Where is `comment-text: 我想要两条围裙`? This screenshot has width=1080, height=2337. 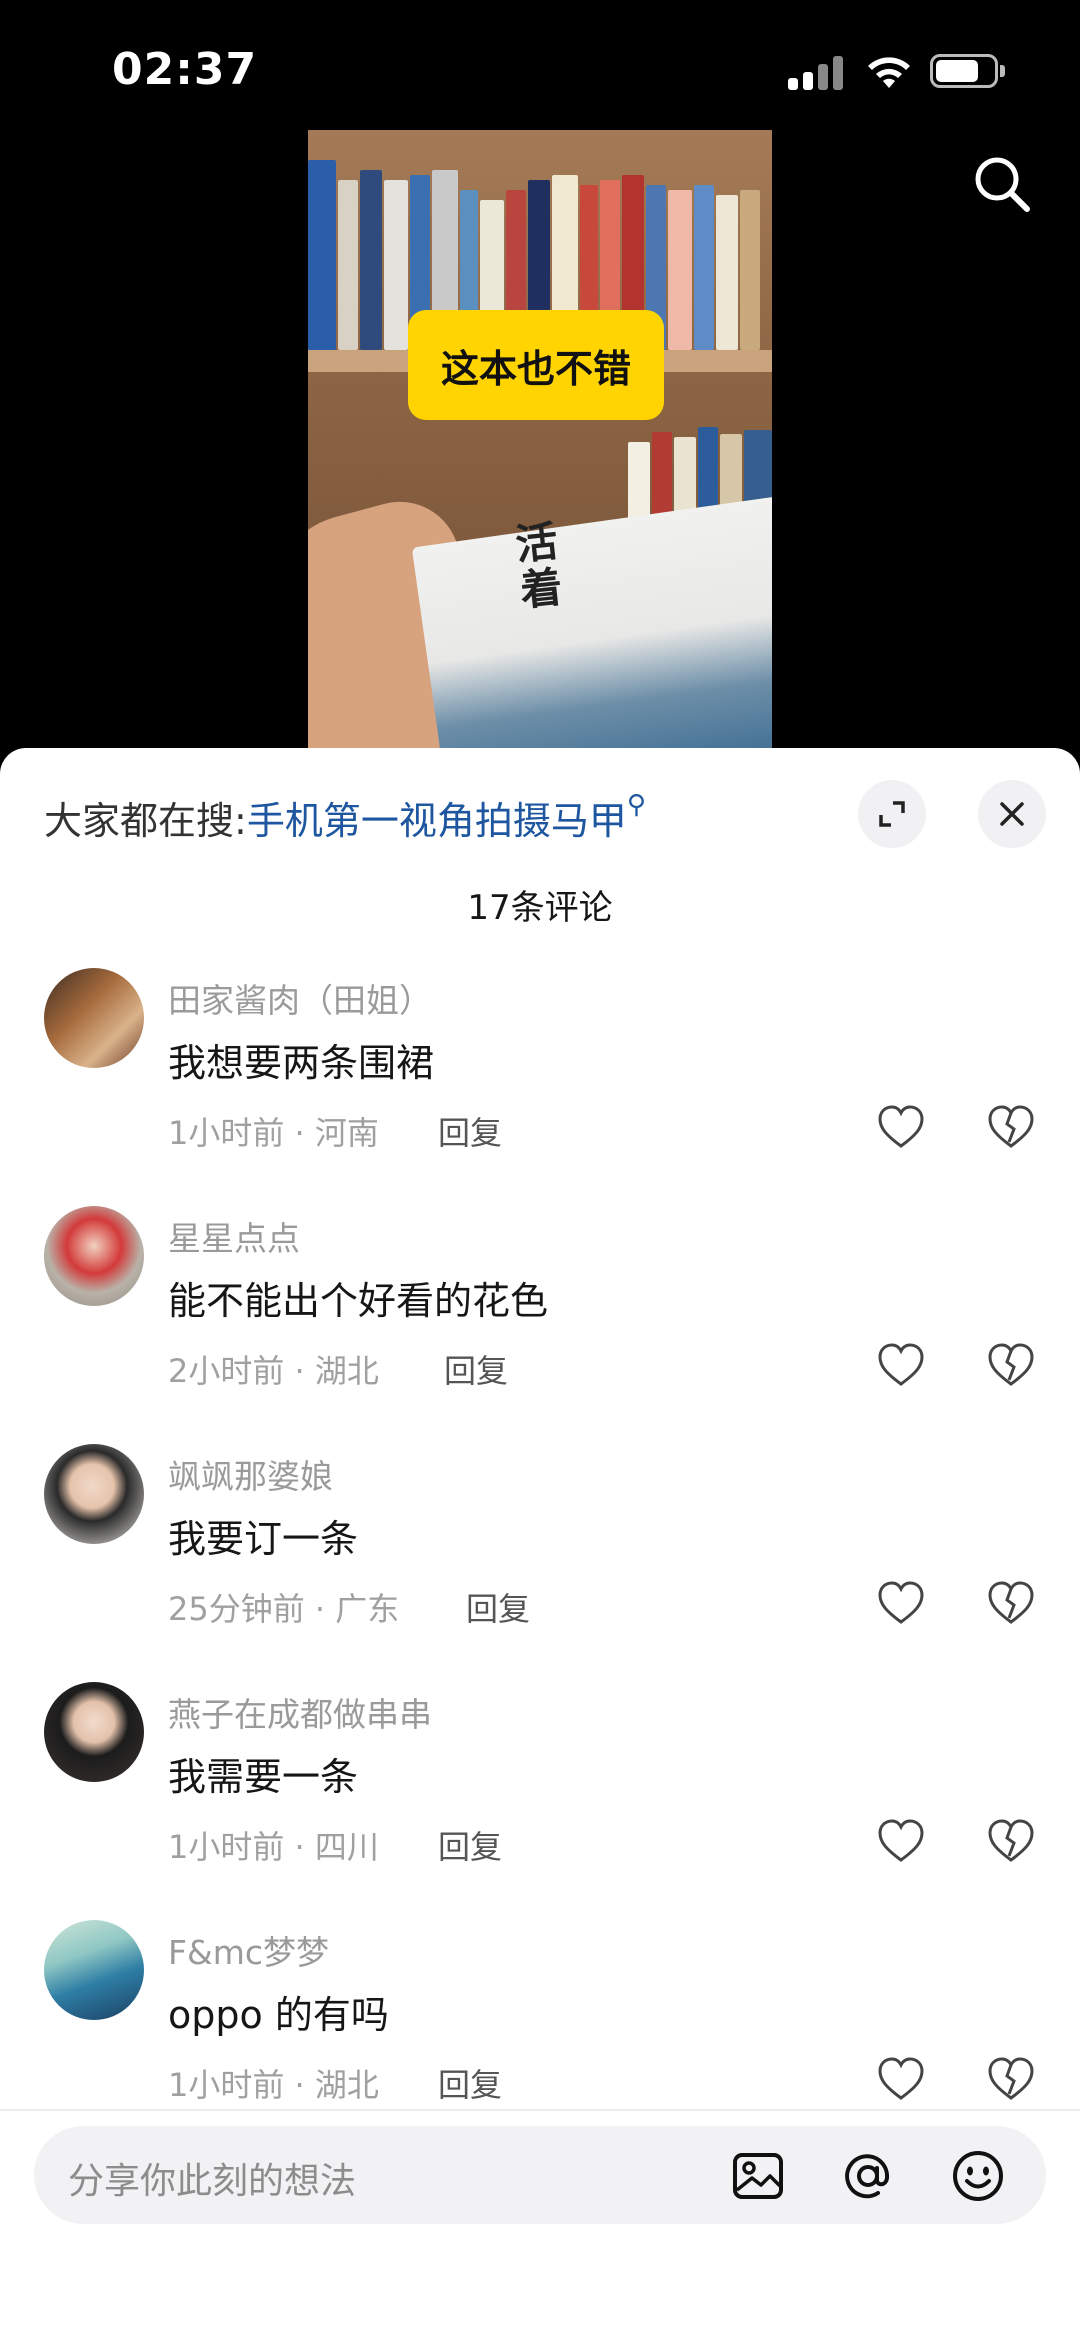
comment-text: 我想要两条围裙 is located at coordinates (301, 1063).